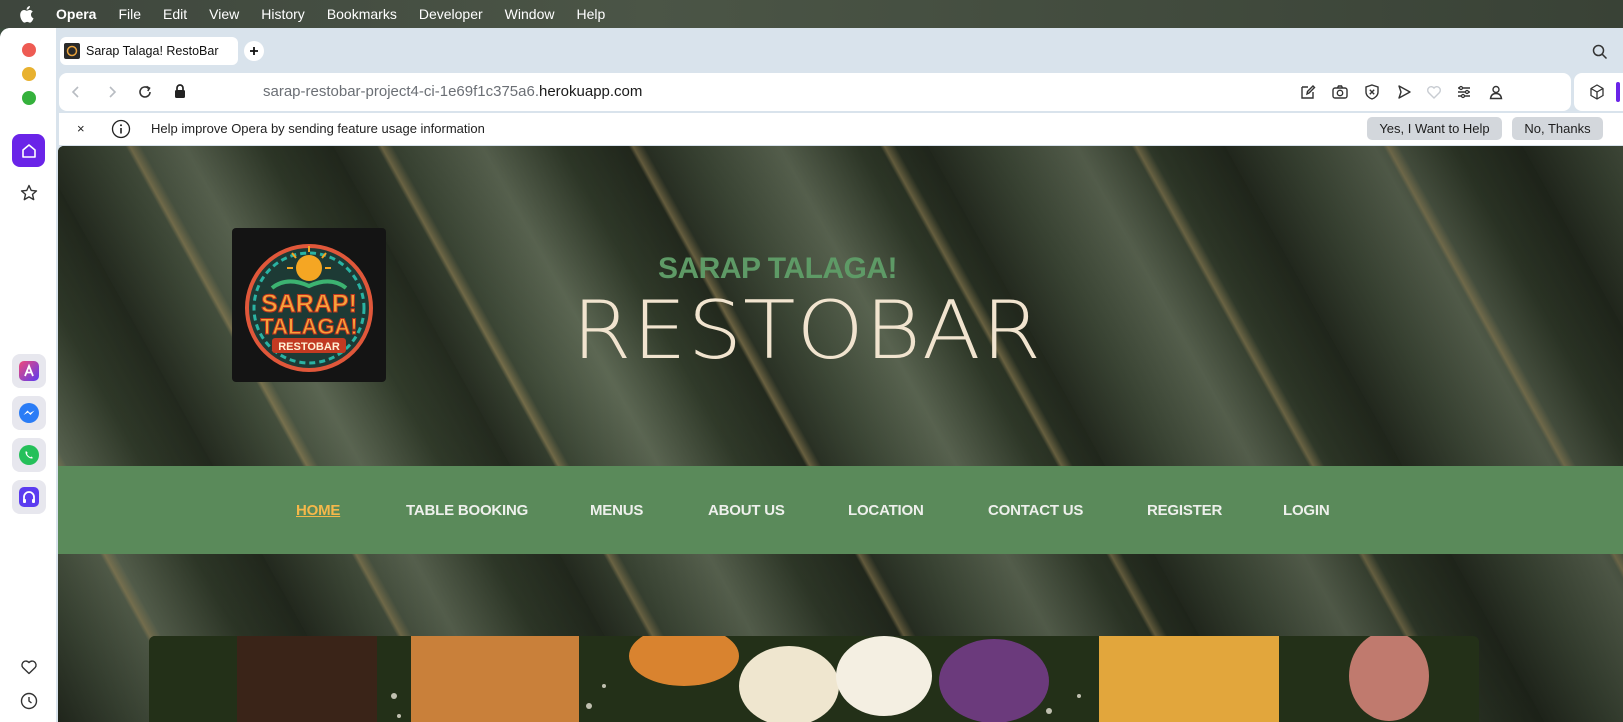  Describe the element at coordinates (309, 305) in the screenshot. I see `site-logo: SARAP! TALAGA! RESTOBAR` at that location.